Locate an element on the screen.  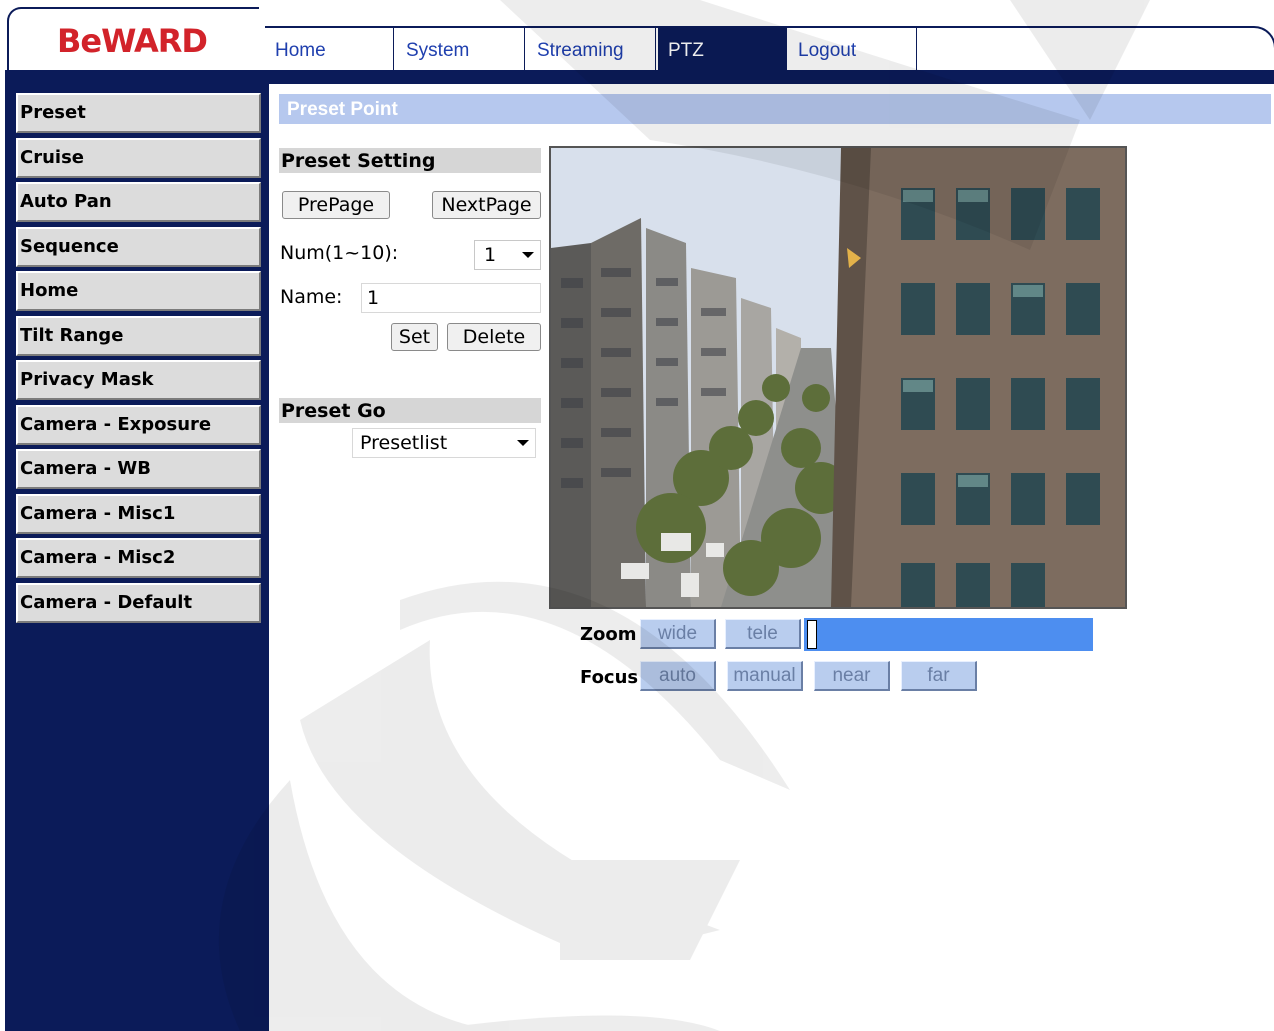
focus-far-button: far is located at coordinates (939, 676).